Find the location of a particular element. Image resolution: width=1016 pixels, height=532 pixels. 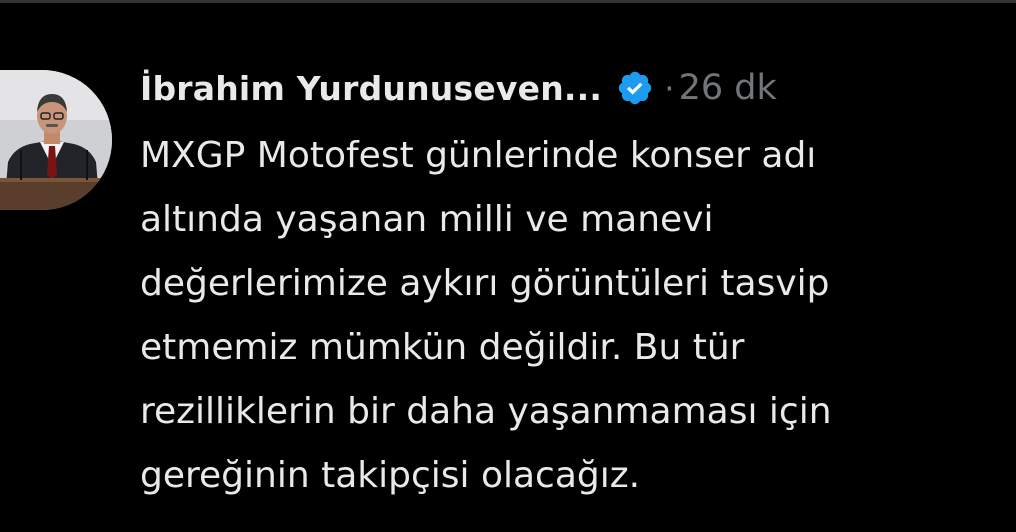

avatar-photo is located at coordinates (56, 140).